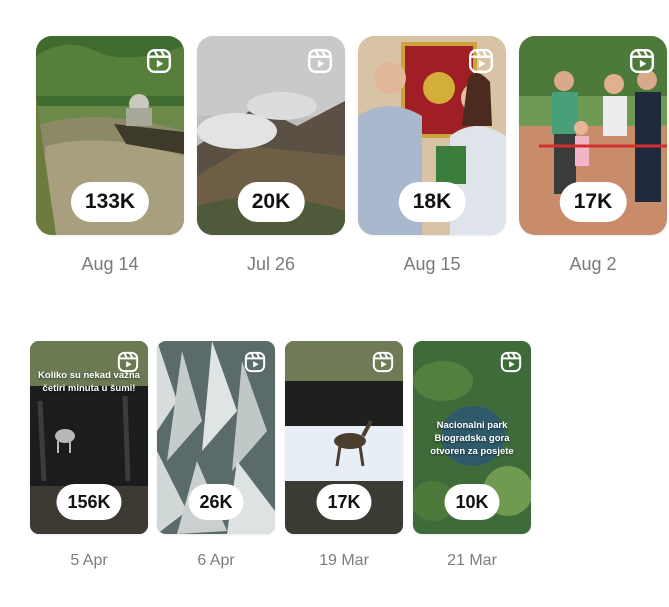 This screenshot has width=669, height=607. Describe the element at coordinates (472, 560) in the screenshot. I see `reel-date: 21 Mar` at that location.